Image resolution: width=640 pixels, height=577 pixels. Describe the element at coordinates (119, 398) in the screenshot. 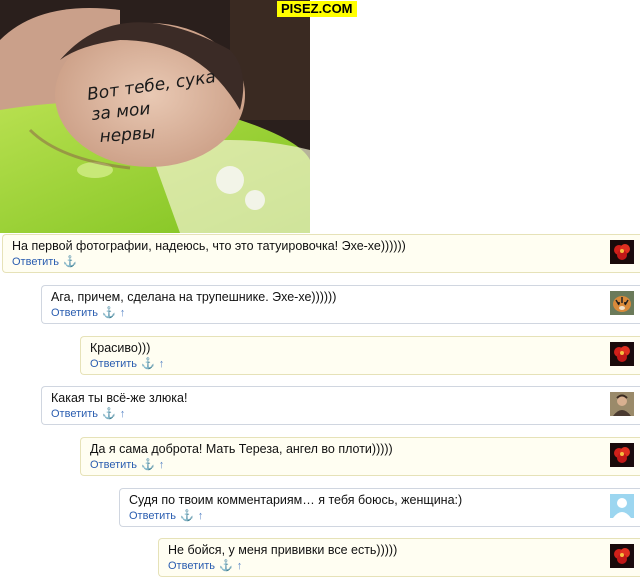

I see `comment-text: Какая ты всё-же злюка!` at that location.